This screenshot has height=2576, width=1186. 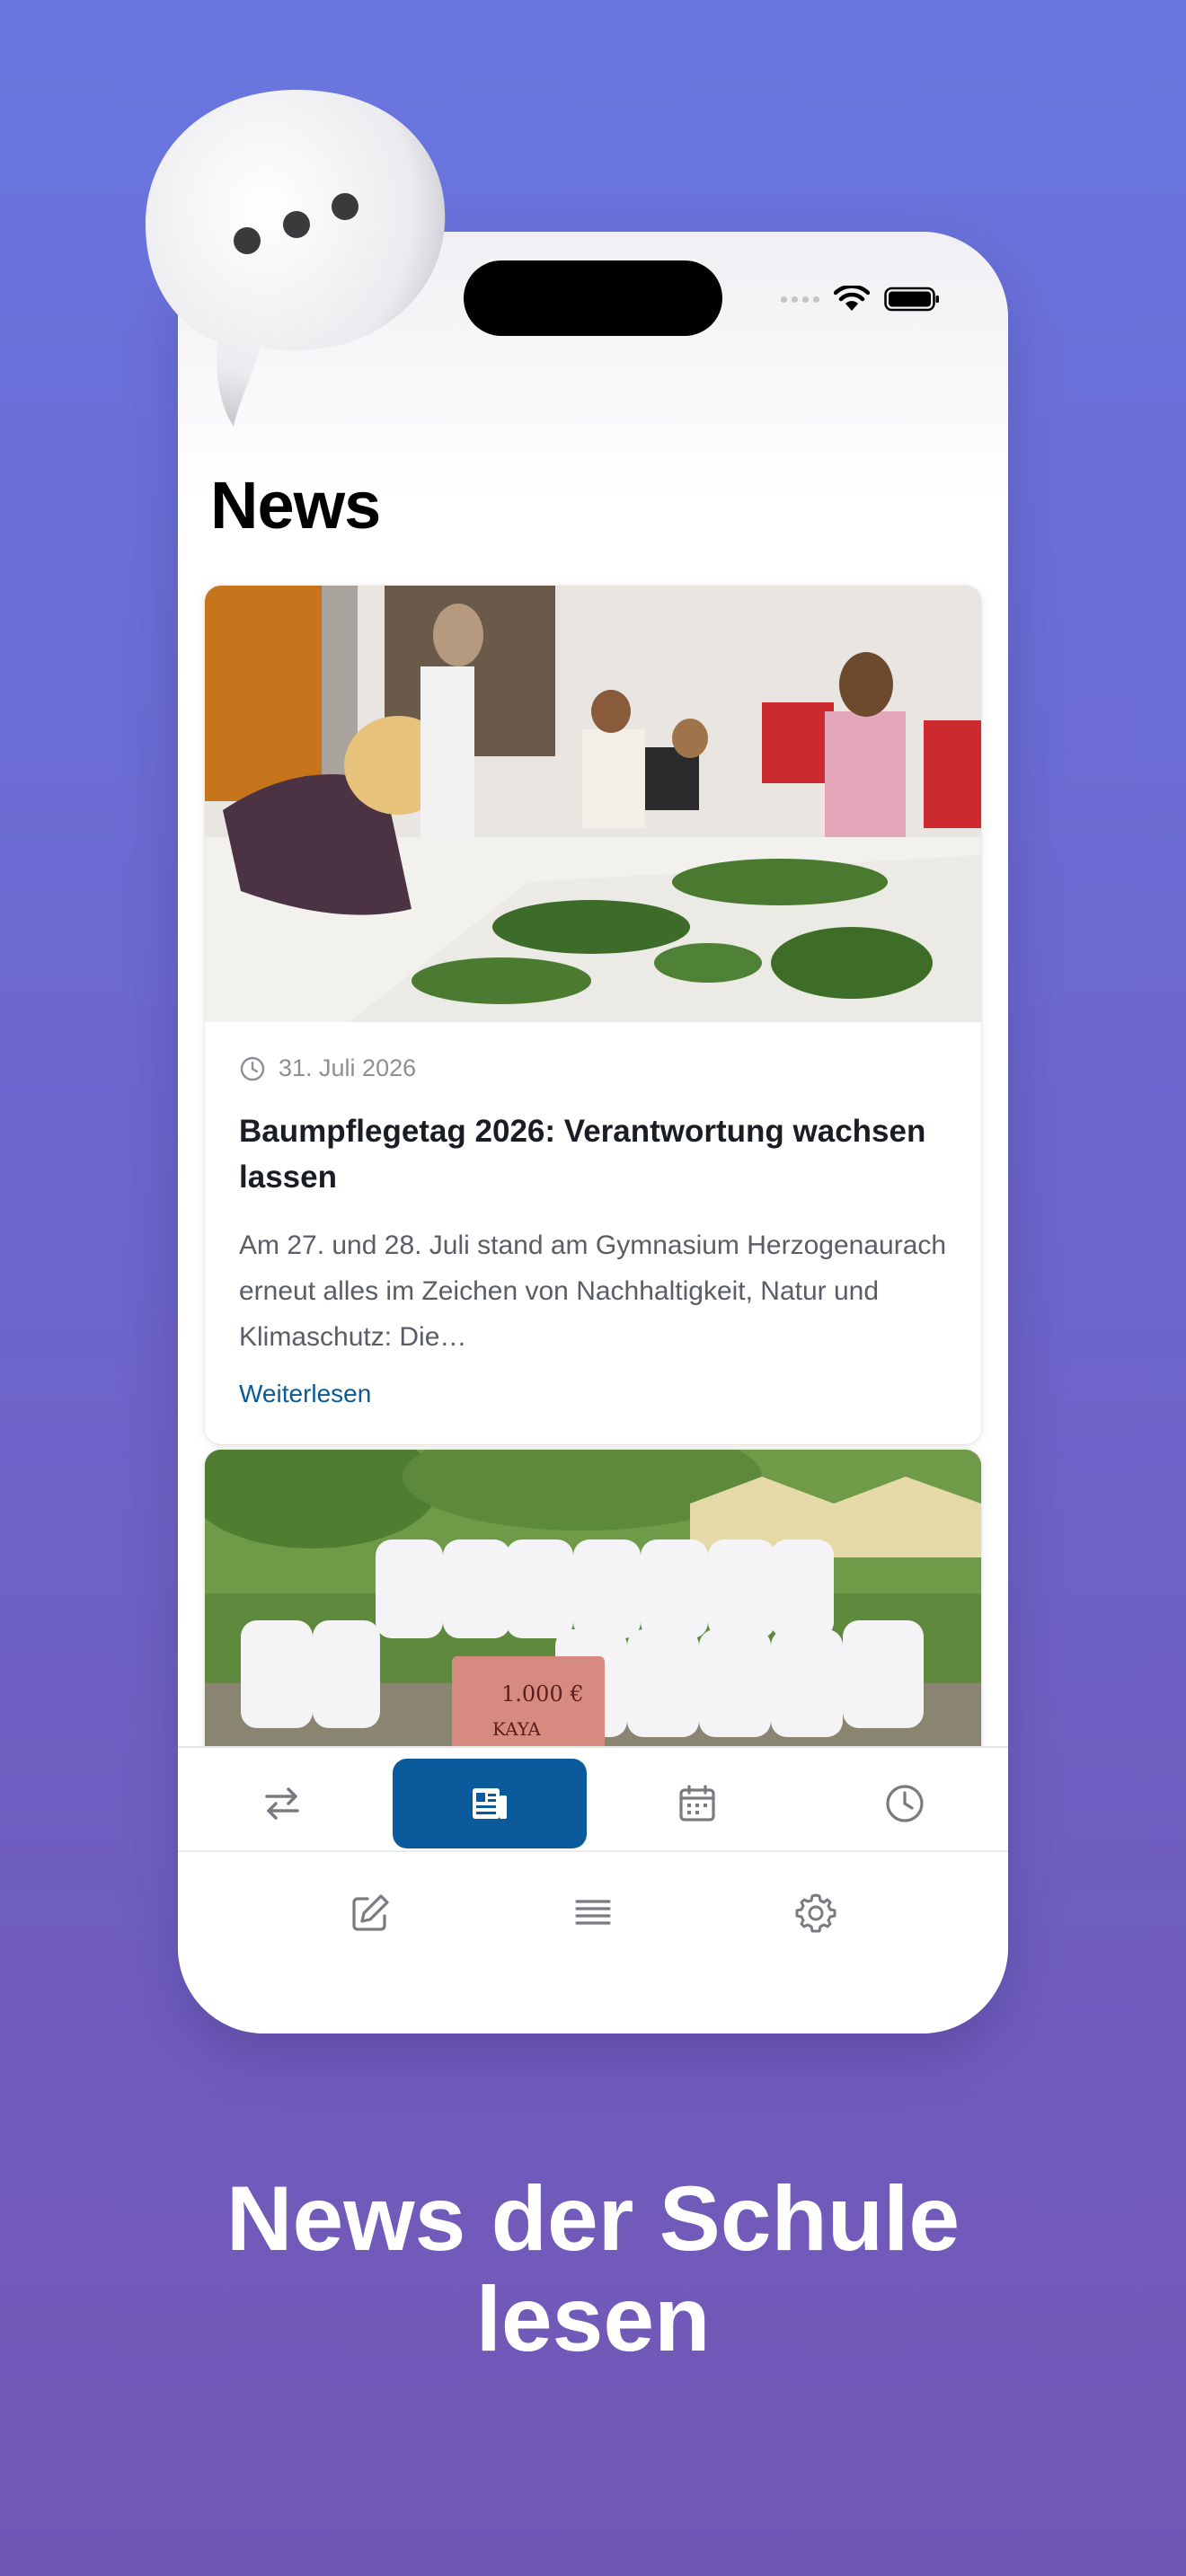 I want to click on news-card: 1.000 € KAYA, so click(x=593, y=1611).